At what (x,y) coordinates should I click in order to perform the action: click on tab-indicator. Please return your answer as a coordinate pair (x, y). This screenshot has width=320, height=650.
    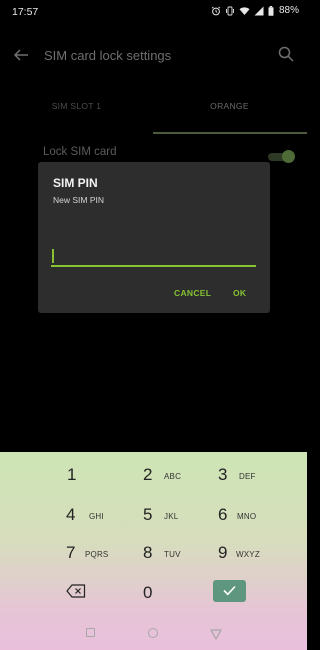
    Looking at the image, I should click on (230, 133).